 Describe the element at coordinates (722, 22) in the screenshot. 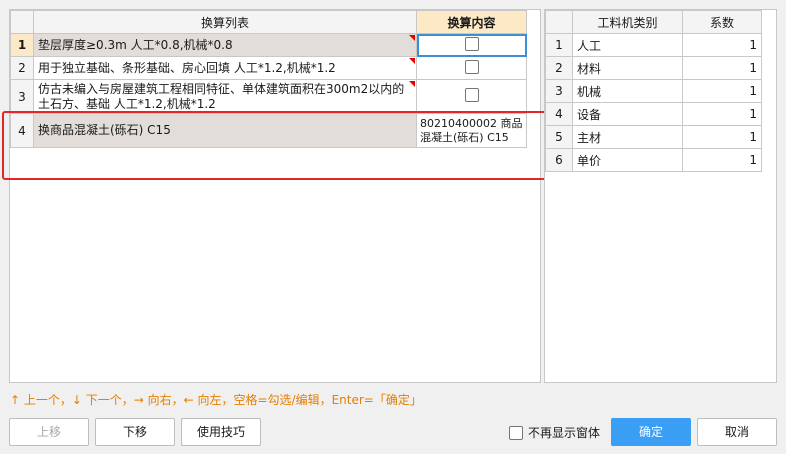

I see `header-coefficient: 系数` at that location.